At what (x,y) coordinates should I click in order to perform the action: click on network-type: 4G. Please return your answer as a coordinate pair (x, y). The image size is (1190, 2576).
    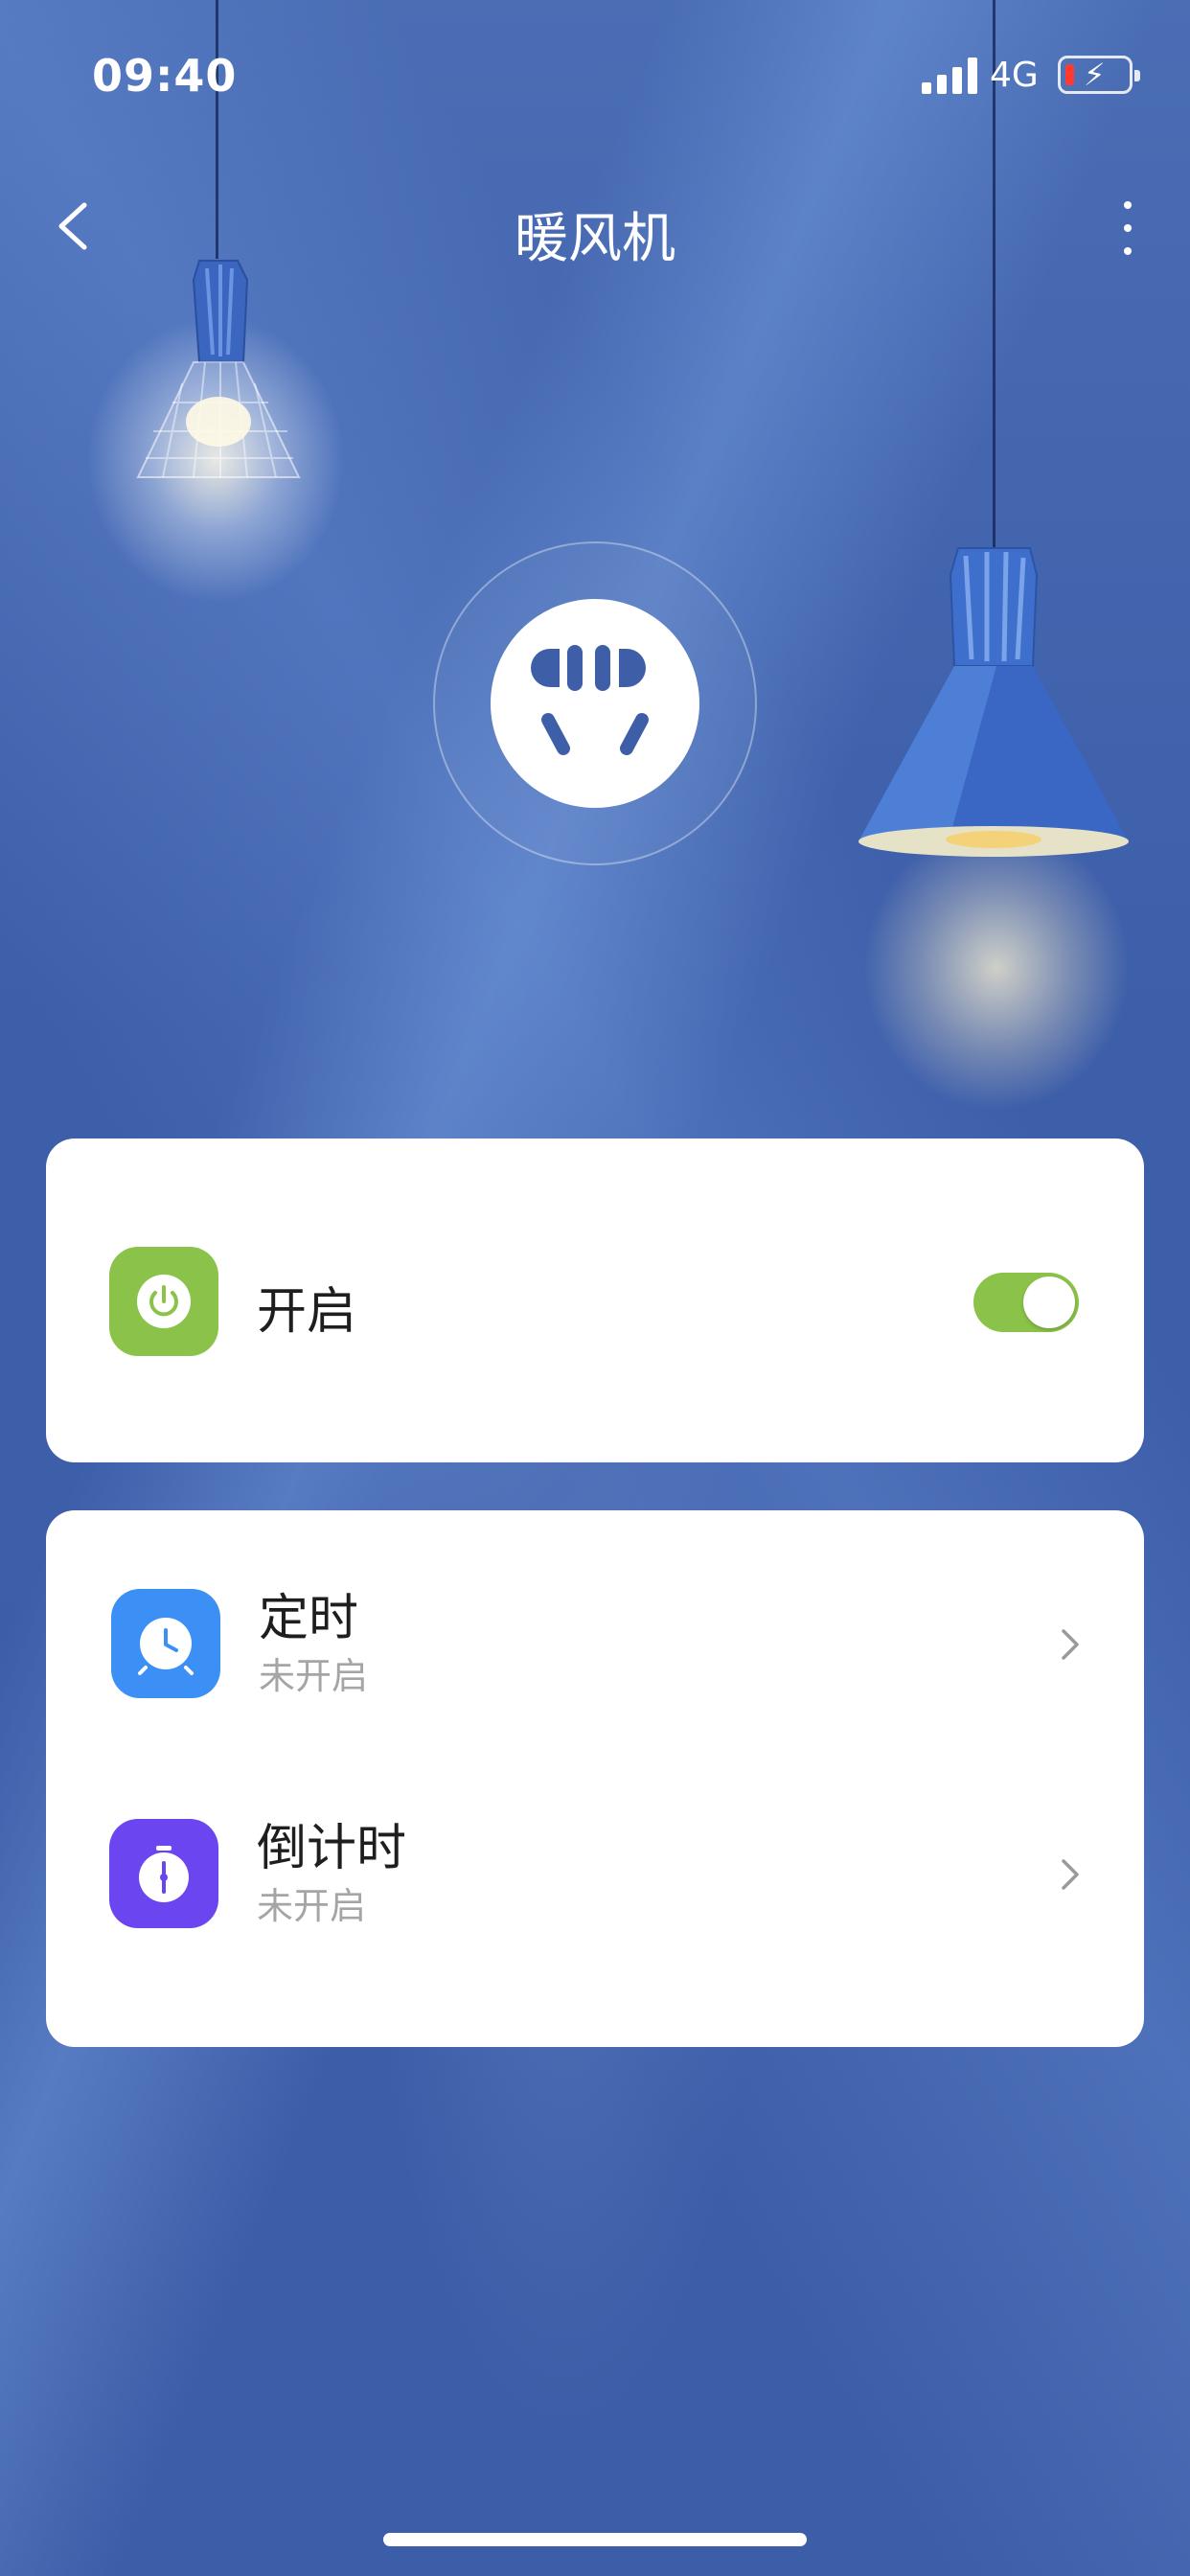
    Looking at the image, I should click on (1015, 75).